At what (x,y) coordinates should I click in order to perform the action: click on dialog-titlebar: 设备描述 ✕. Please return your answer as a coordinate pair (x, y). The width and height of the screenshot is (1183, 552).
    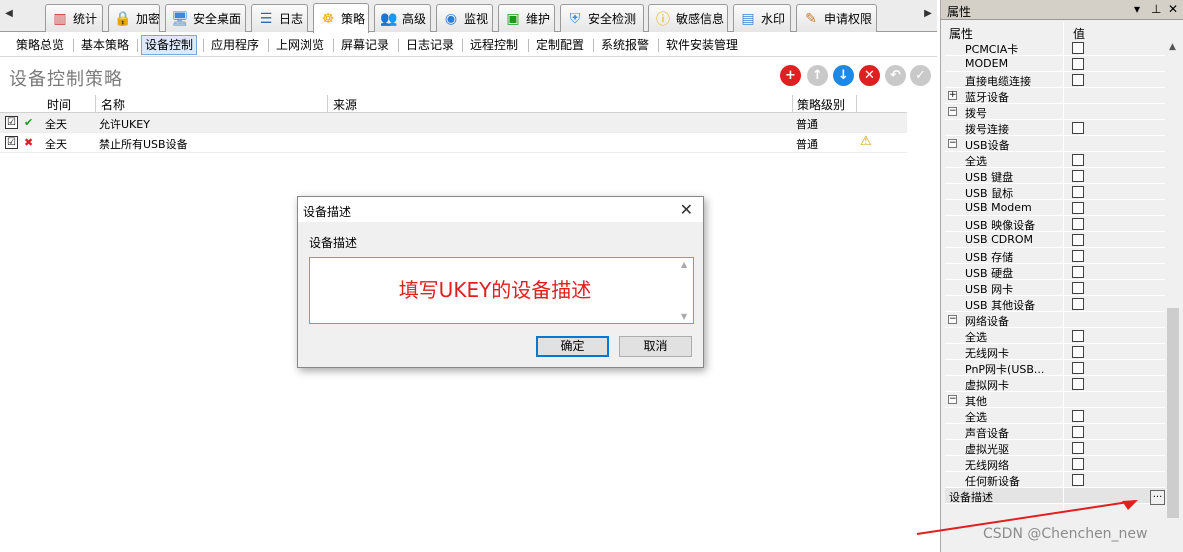
    Looking at the image, I should click on (500, 209).